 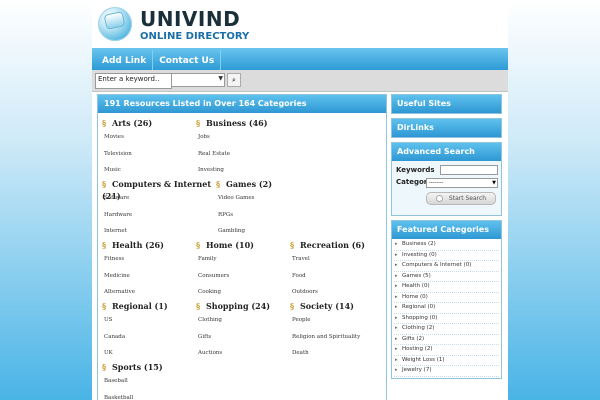 What do you see at coordinates (132, 123) in the screenshot?
I see `category-title: Arts (26)` at bounding box center [132, 123].